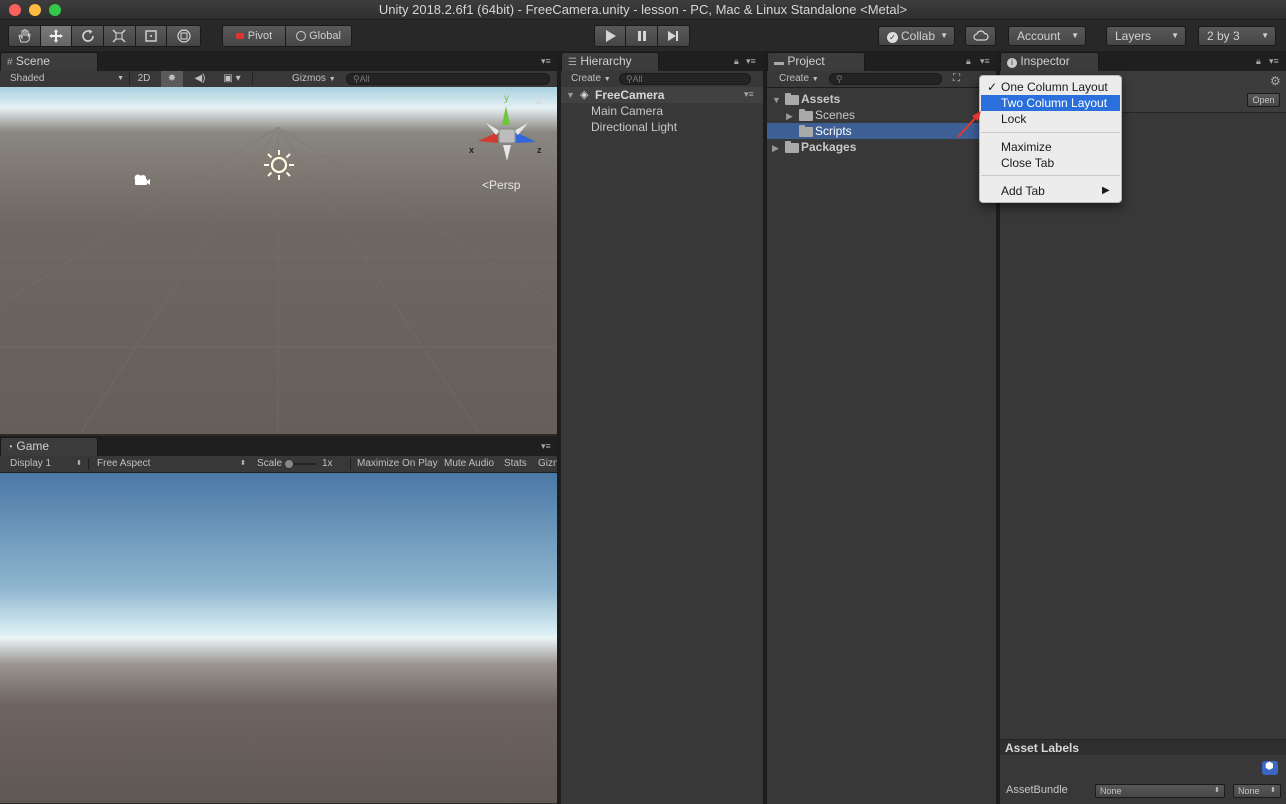  I want to click on menu-item-one-column-layout: ✓ One Column Layout, so click(1050, 87).